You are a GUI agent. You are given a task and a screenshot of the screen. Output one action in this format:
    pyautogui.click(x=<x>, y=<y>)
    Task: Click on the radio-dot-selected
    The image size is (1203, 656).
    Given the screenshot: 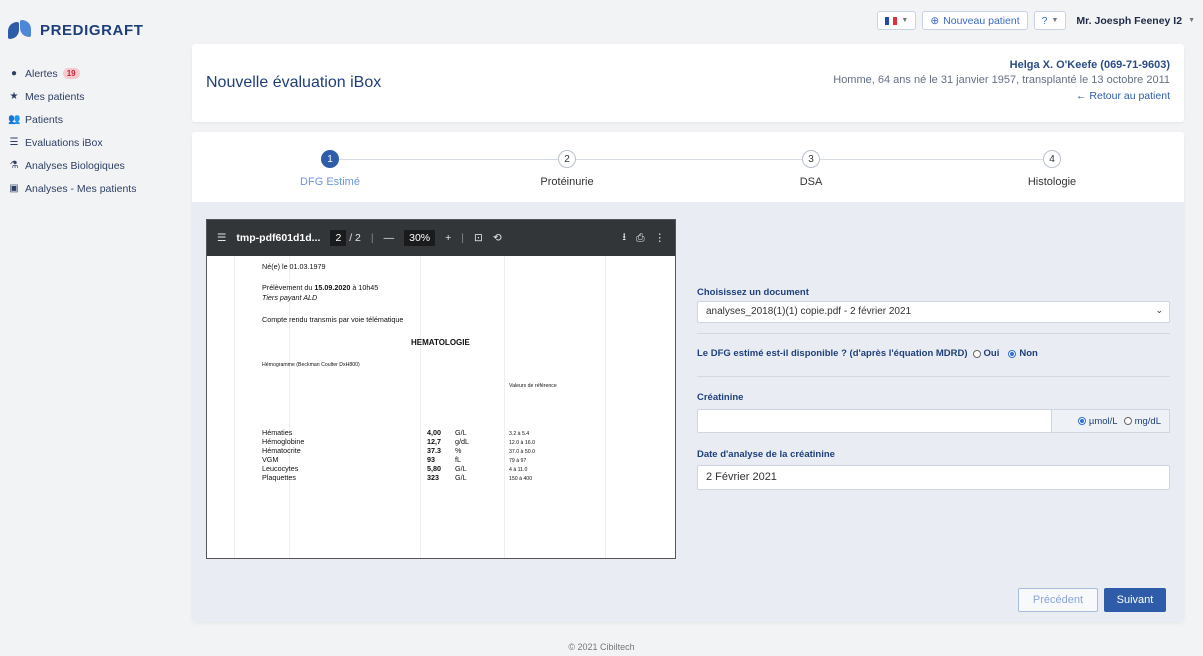 What is the action you would take?
    pyautogui.click(x=1012, y=353)
    